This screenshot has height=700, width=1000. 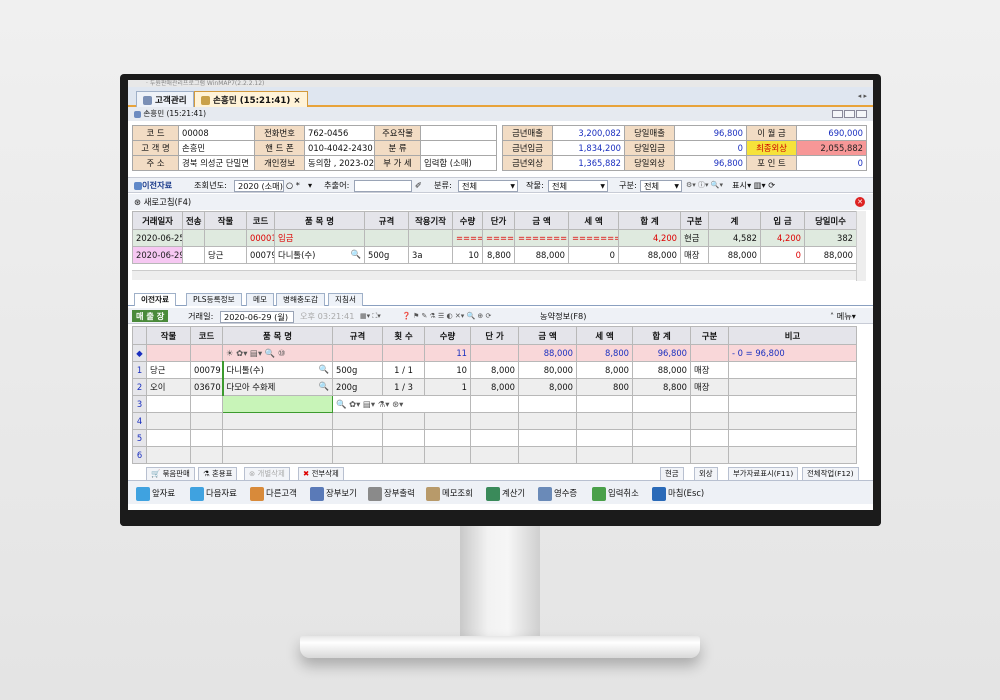 What do you see at coordinates (458, 148) in the screenshot?
I see `customer-category` at bounding box center [458, 148].